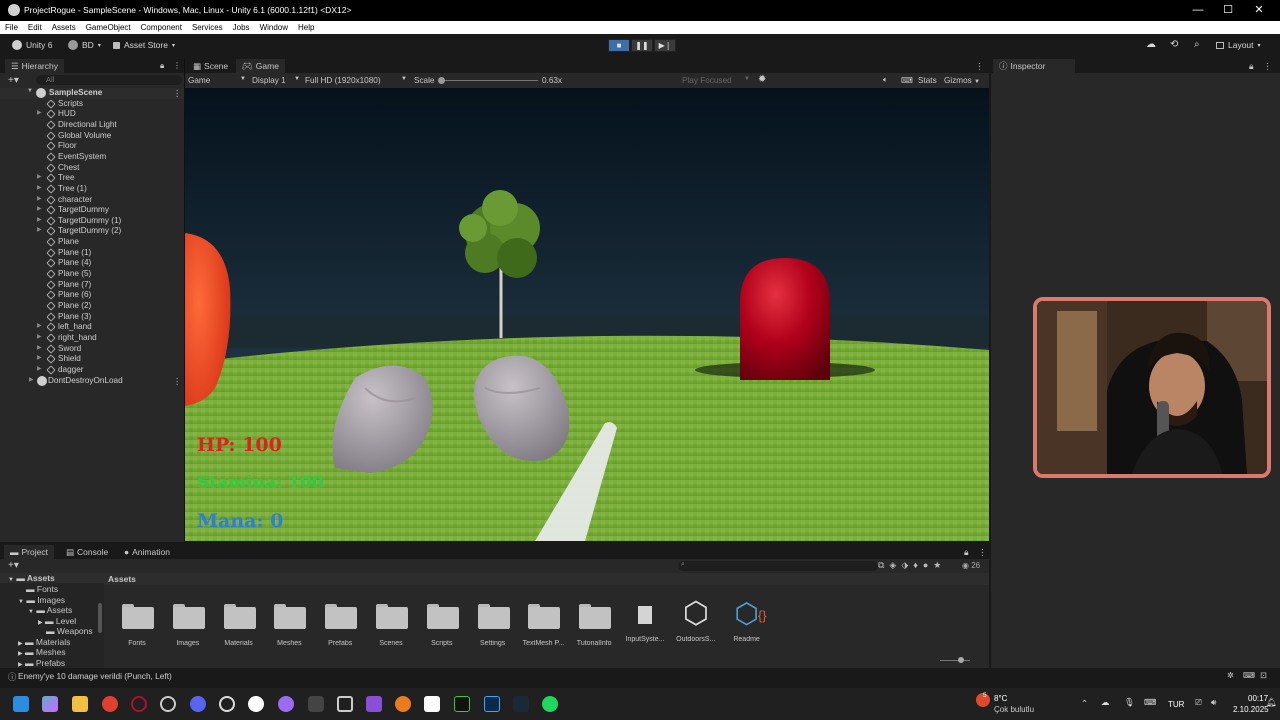 The width and height of the screenshot is (1280, 720). What do you see at coordinates (982, 552) in the screenshot?
I see `project-kebab-icon: ⋮` at bounding box center [982, 552].